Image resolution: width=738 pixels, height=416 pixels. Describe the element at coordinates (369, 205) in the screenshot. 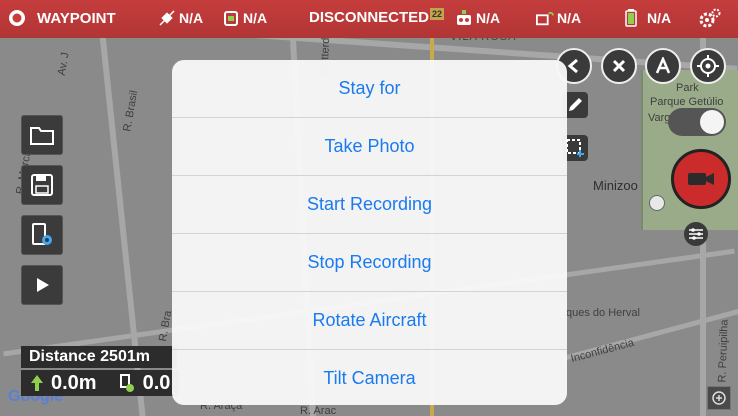

I see `action-start-recording: Start Recording` at that location.